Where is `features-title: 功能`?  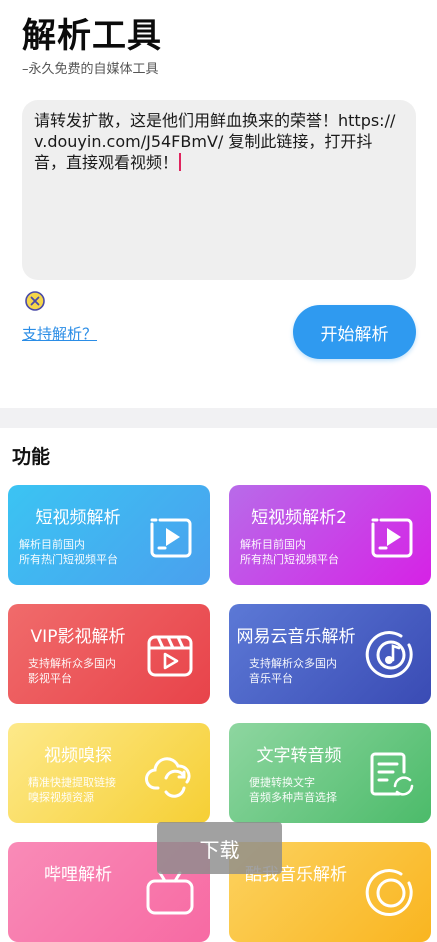
features-title: 功能 is located at coordinates (31, 457).